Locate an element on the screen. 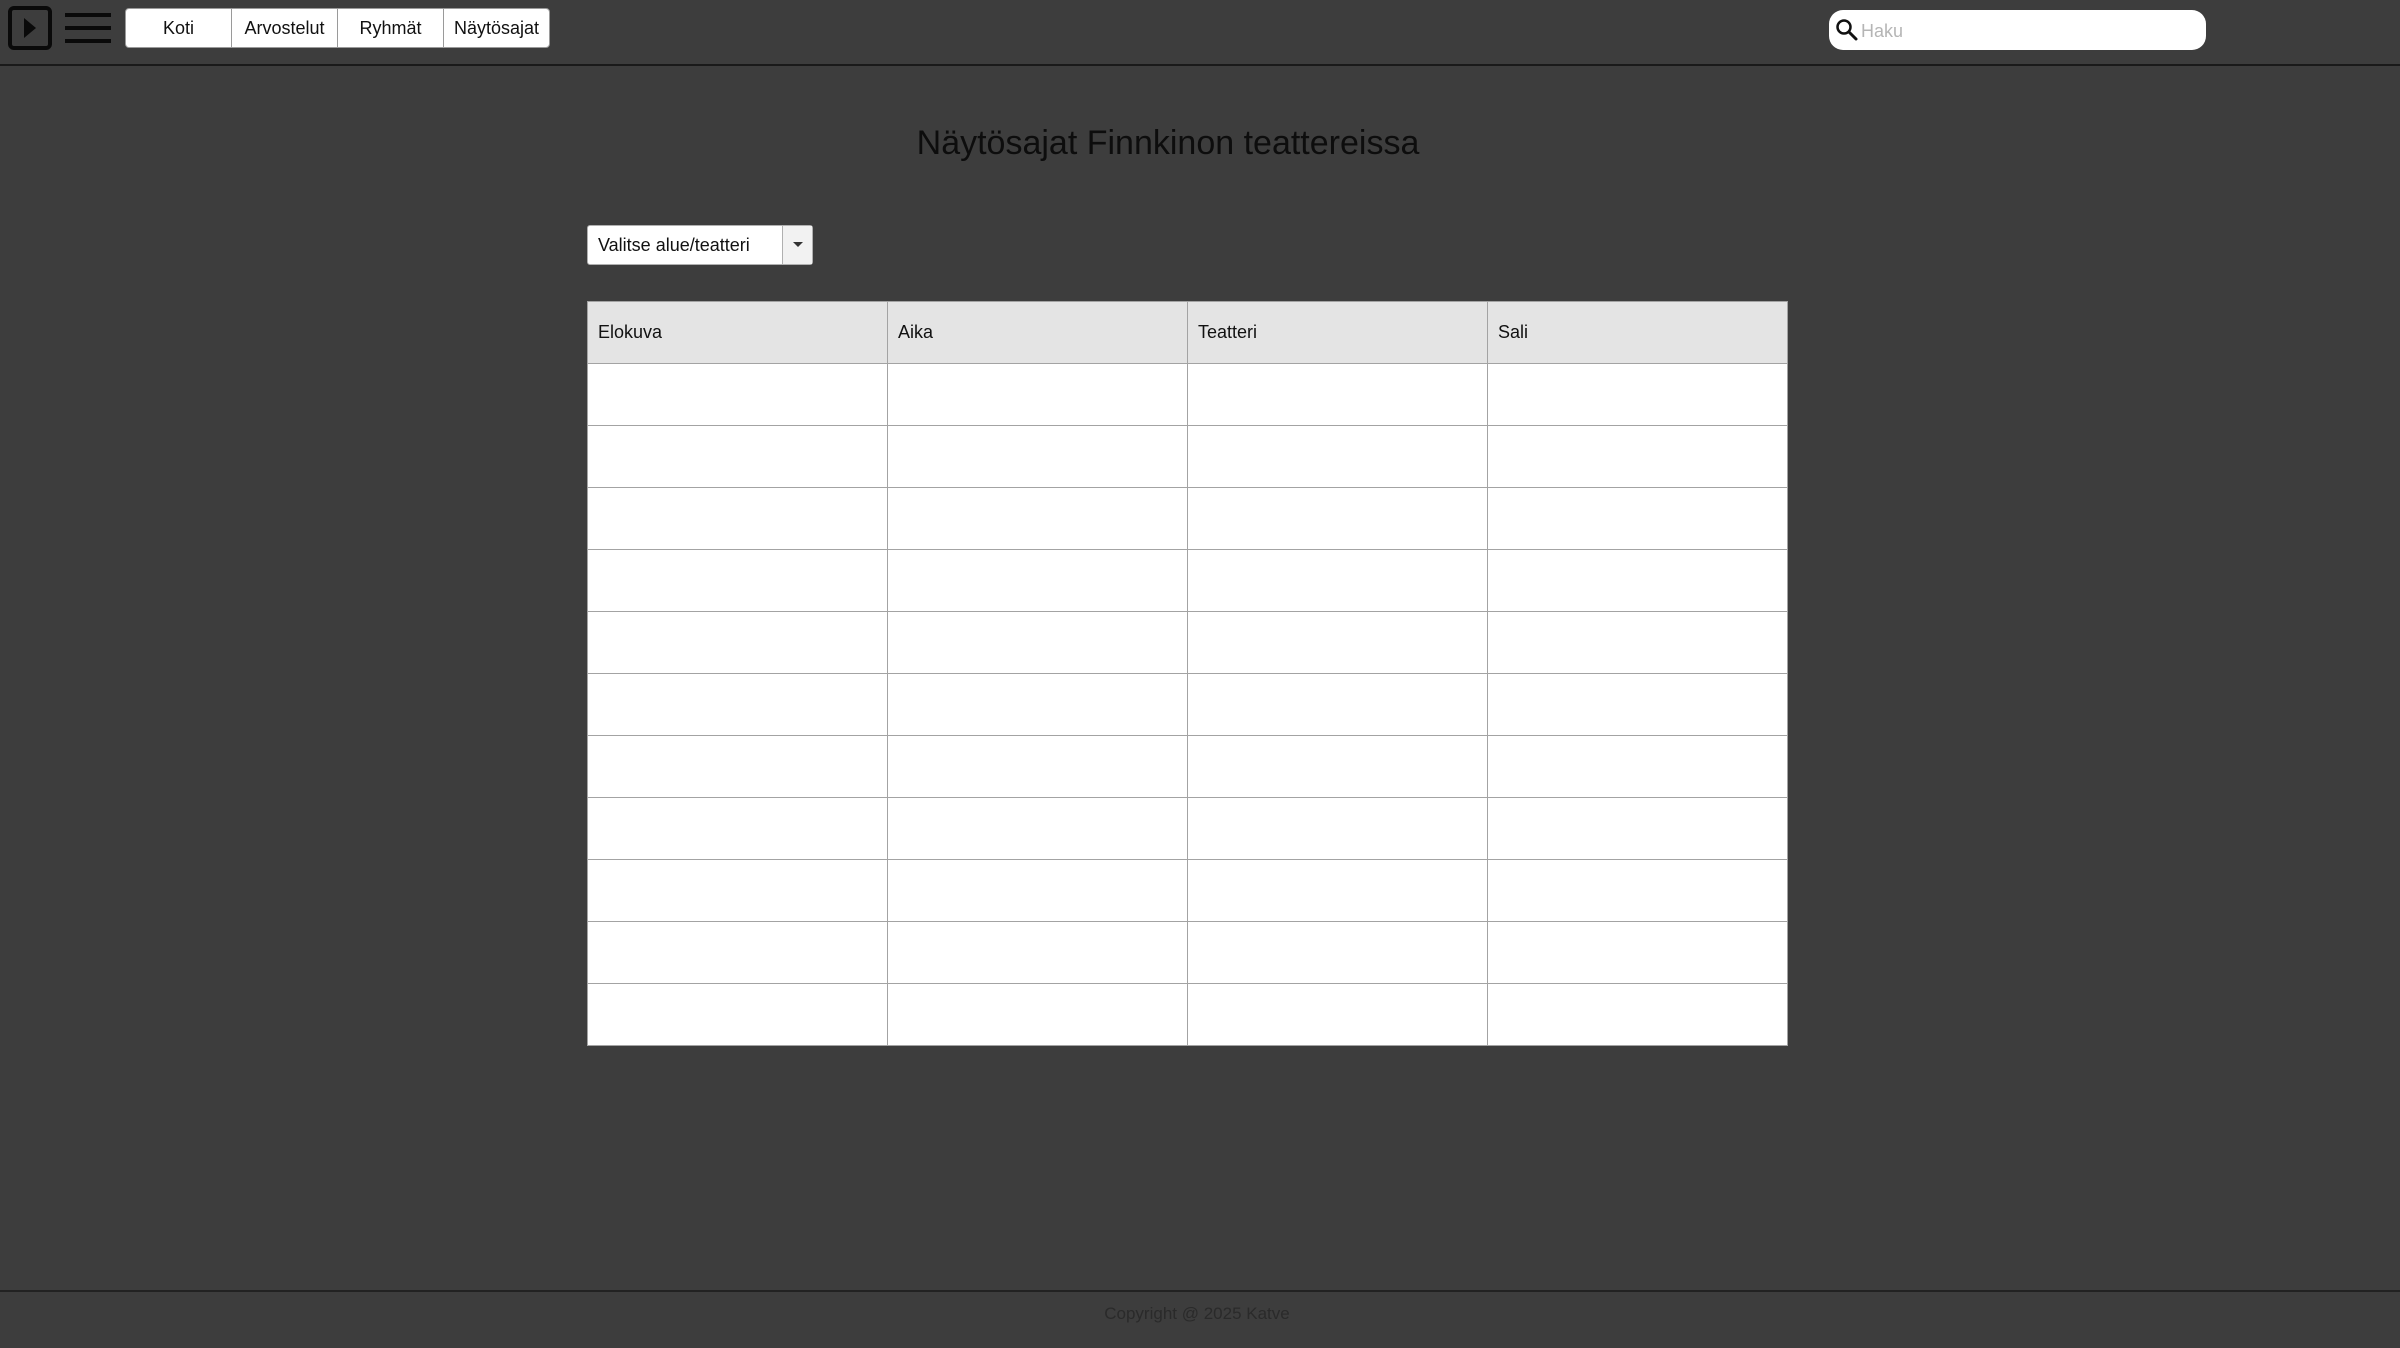 This screenshot has width=2400, height=1348. column-header-movie: Elokuva is located at coordinates (737, 332).